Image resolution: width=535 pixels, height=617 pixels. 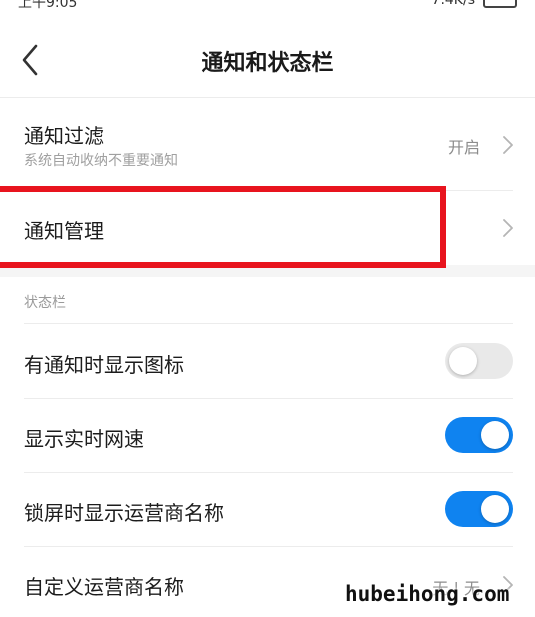 I want to click on status-bar-section-header: 状态栏, so click(x=45, y=303).